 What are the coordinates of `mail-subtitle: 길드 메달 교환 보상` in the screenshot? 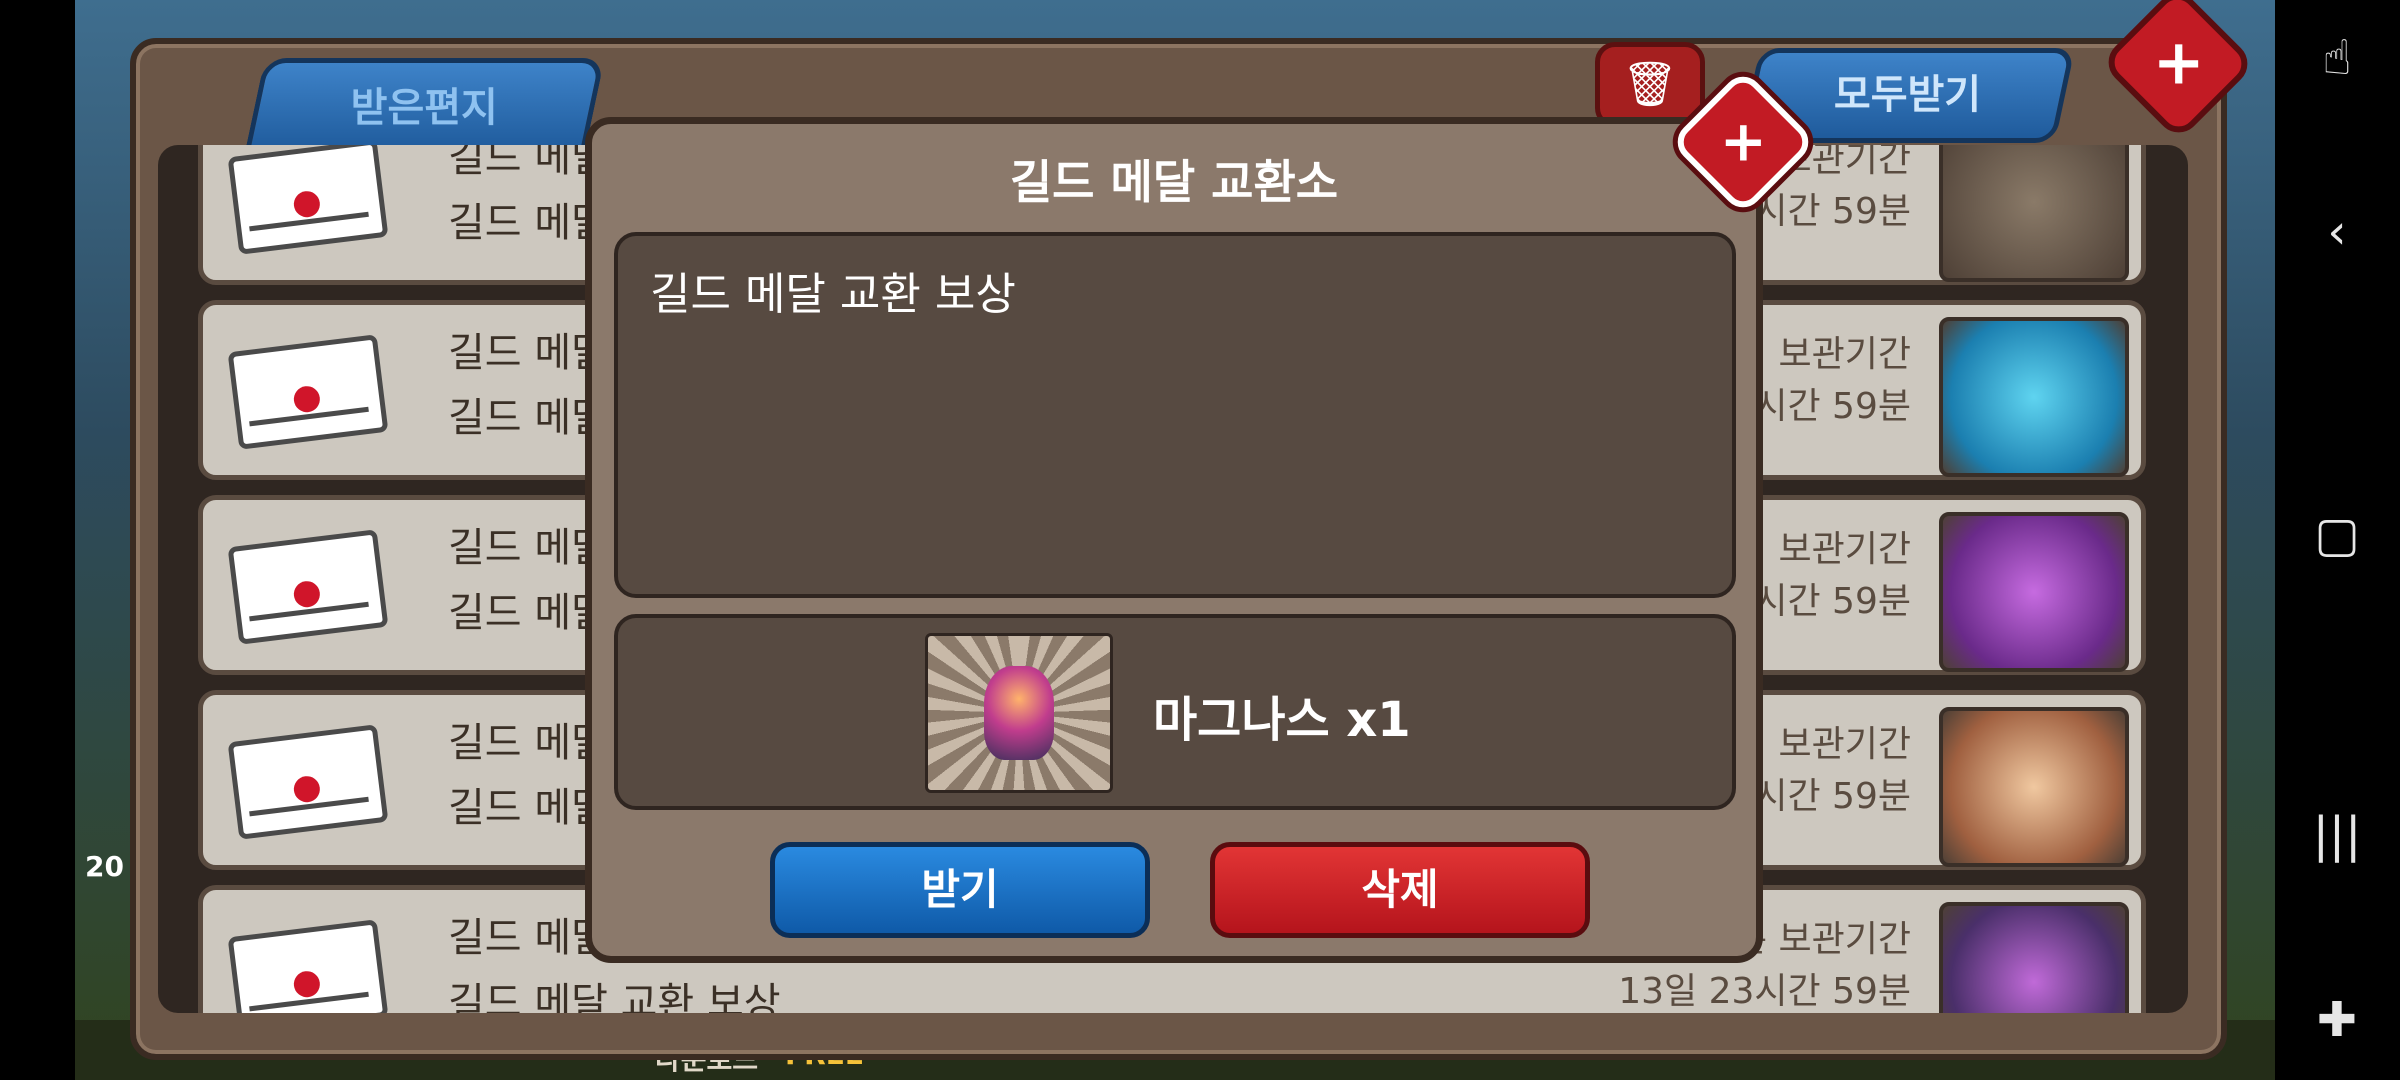 It's located at (614, 996).